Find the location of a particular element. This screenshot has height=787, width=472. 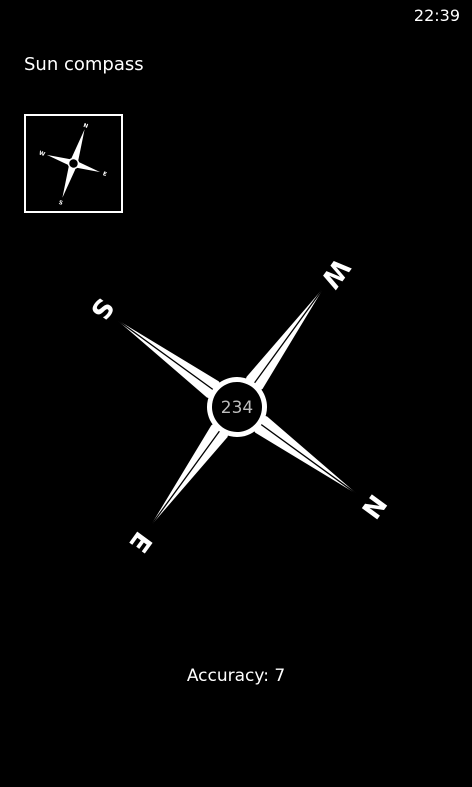

south-label: S is located at coordinates (101, 308).